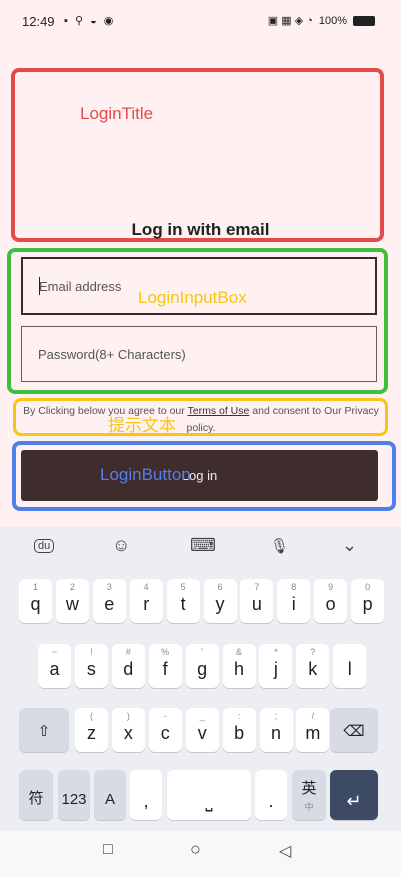 This screenshot has width=401, height=877. I want to click on key-h: & h, so click(239, 666).